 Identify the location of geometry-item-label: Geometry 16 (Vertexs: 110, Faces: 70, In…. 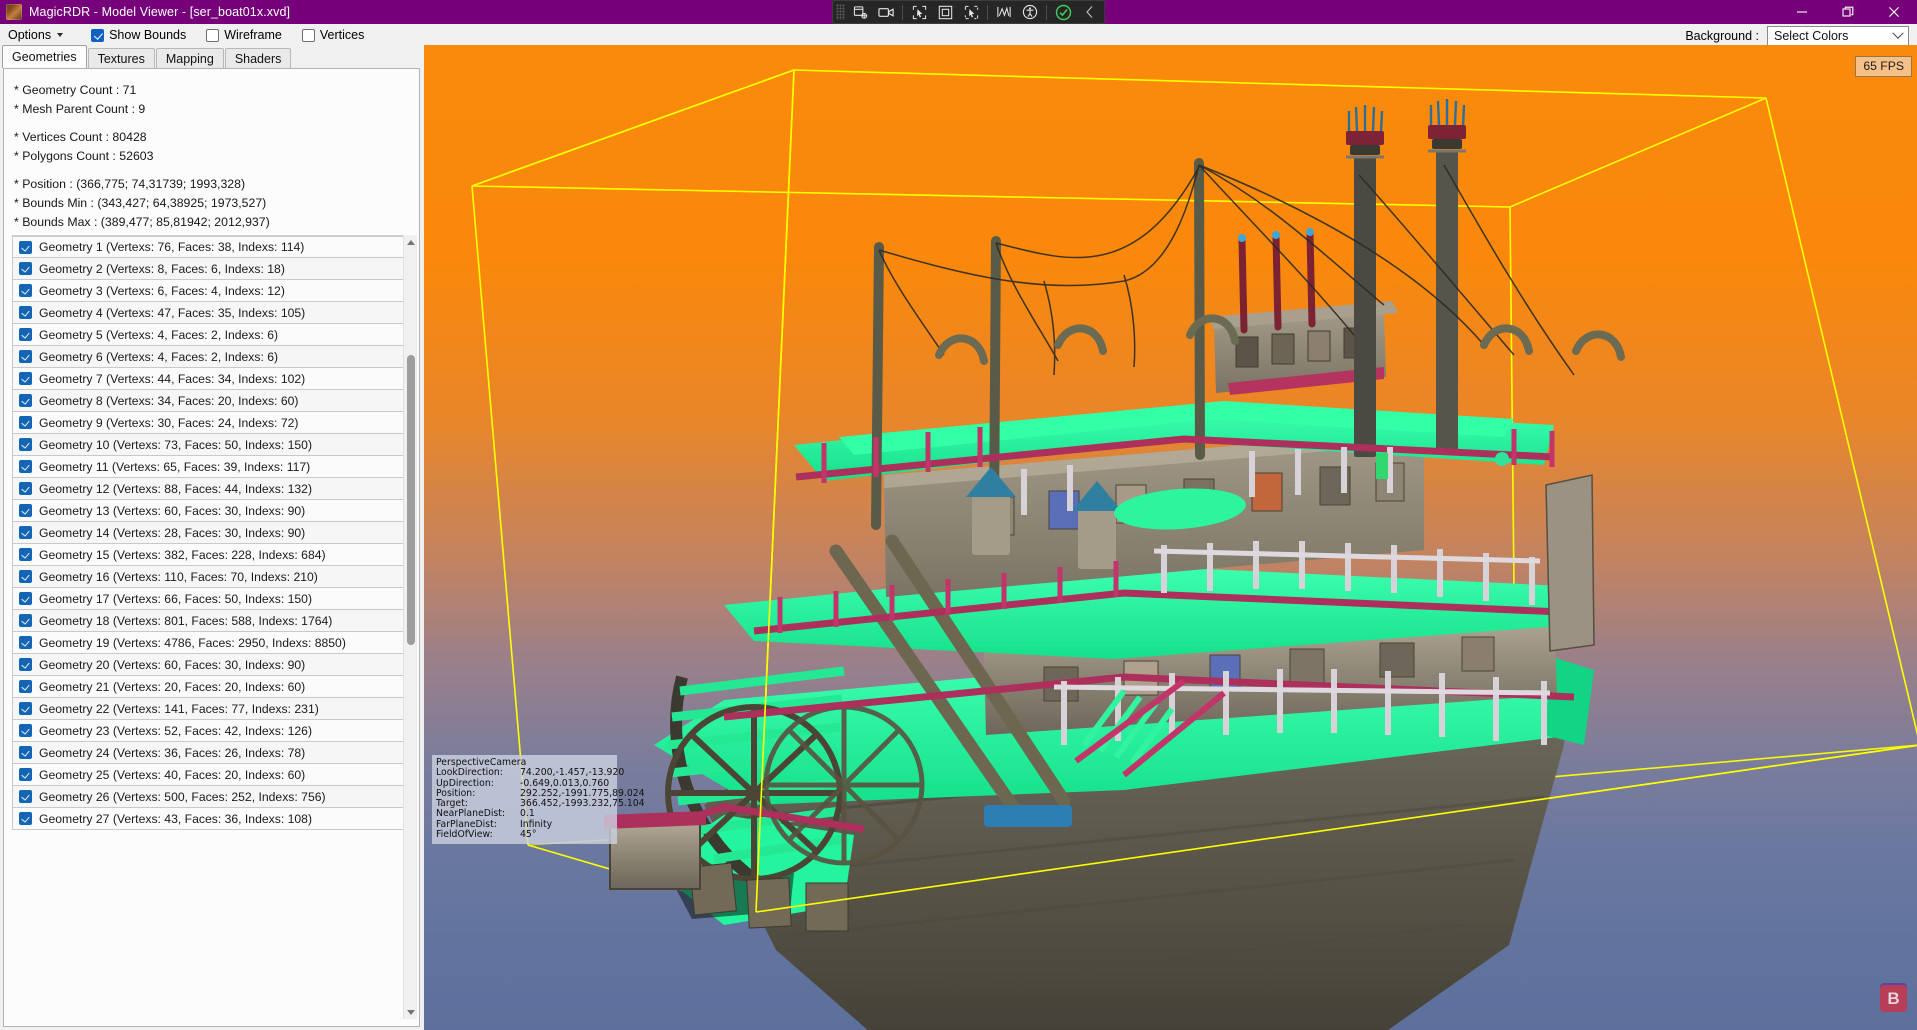
(178, 576).